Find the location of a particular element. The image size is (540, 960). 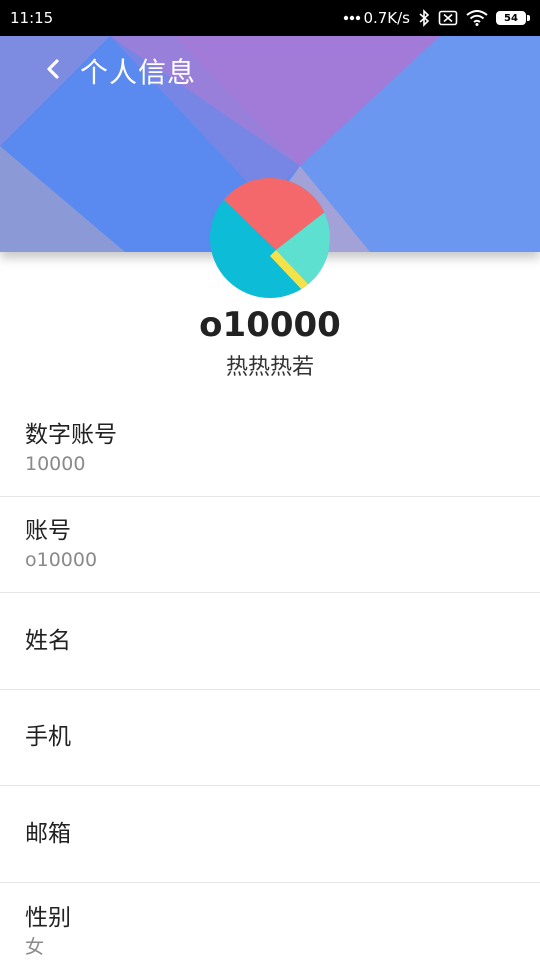

row-label: 性别 is located at coordinates (48, 917).